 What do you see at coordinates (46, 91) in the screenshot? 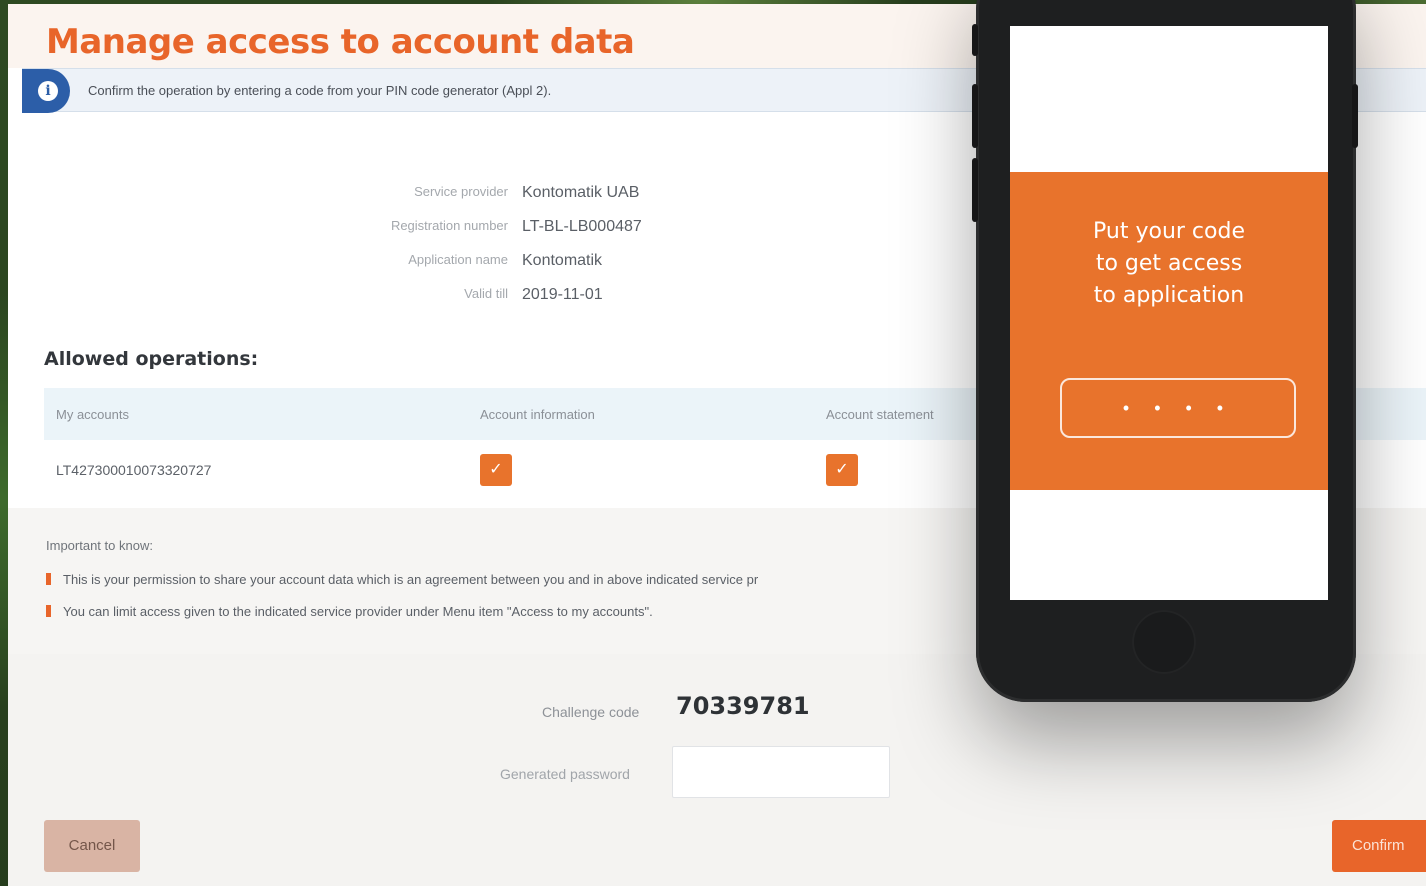
I see `info-icon: i` at bounding box center [46, 91].